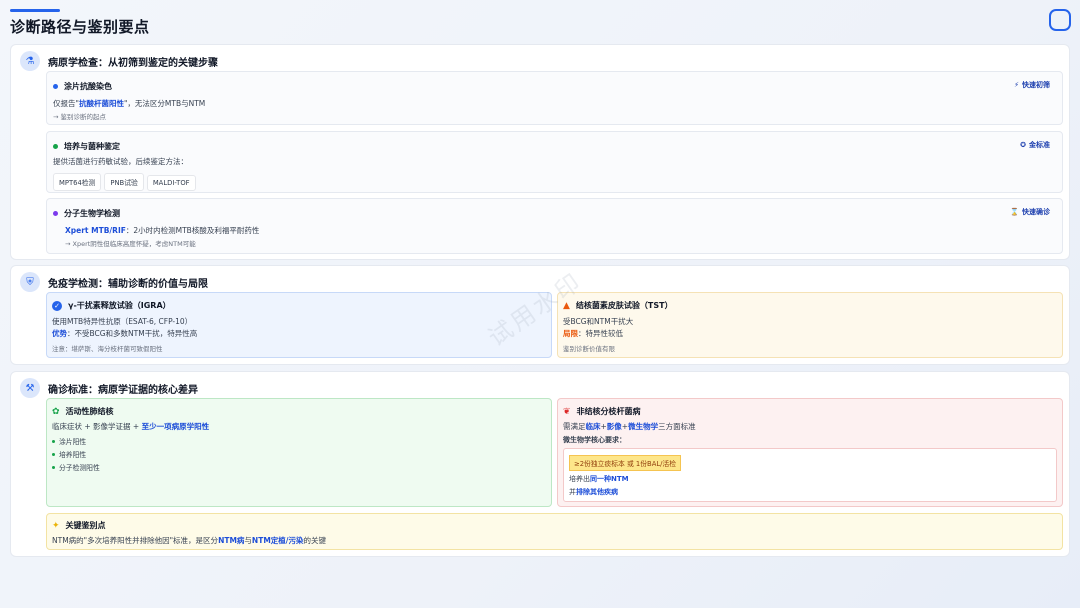 This screenshot has height=608, width=1080. Describe the element at coordinates (128, 284) in the screenshot. I see `section-title: 免疫学检测：辅助诊断的价值与局限` at that location.